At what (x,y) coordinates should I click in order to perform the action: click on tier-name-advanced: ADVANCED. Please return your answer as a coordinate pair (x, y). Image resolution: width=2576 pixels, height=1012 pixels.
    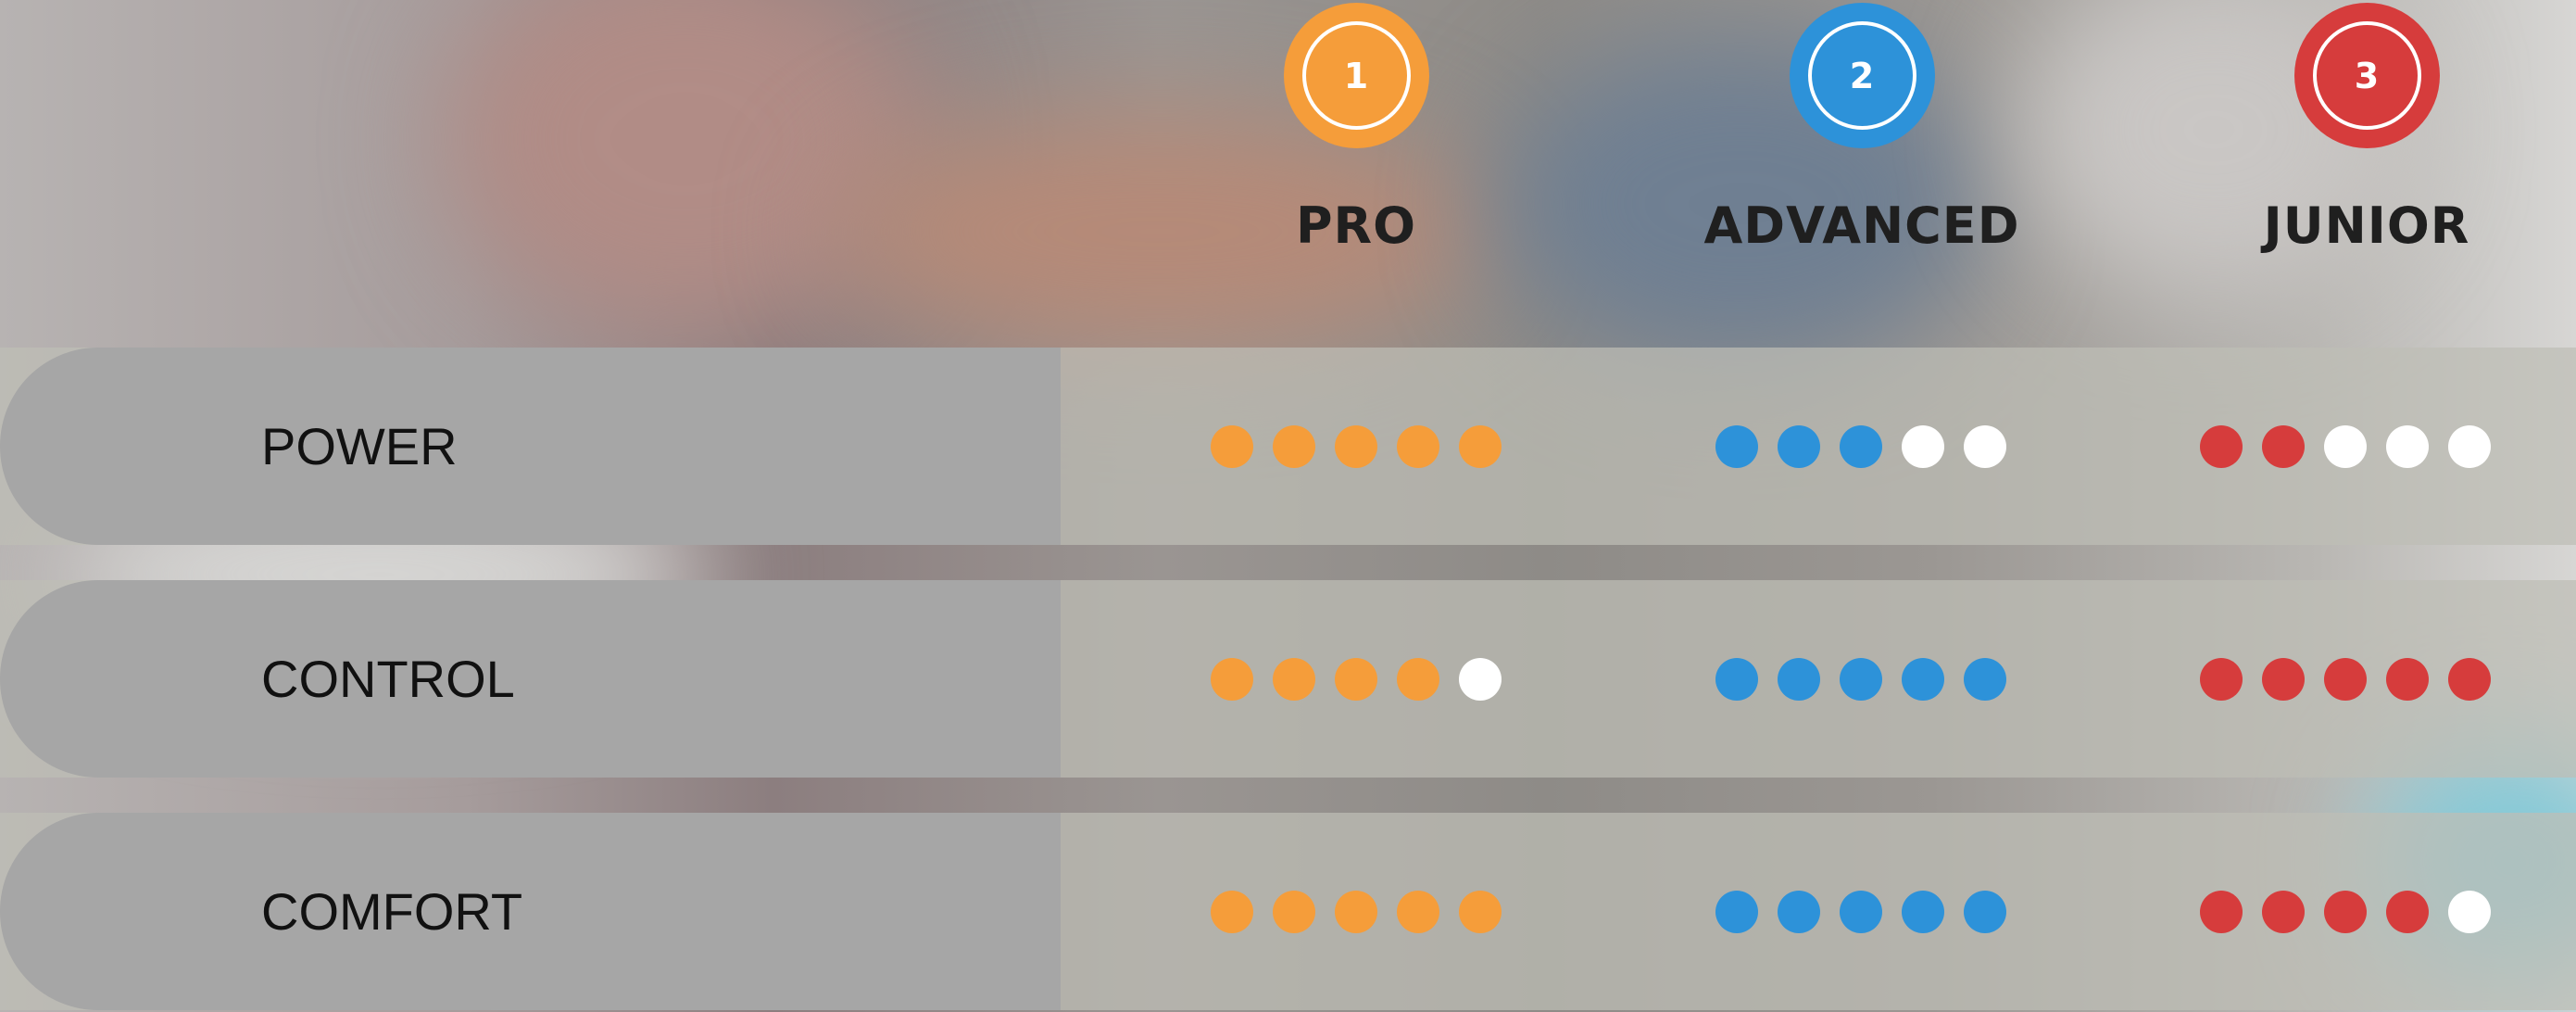
    Looking at the image, I should click on (1861, 226).